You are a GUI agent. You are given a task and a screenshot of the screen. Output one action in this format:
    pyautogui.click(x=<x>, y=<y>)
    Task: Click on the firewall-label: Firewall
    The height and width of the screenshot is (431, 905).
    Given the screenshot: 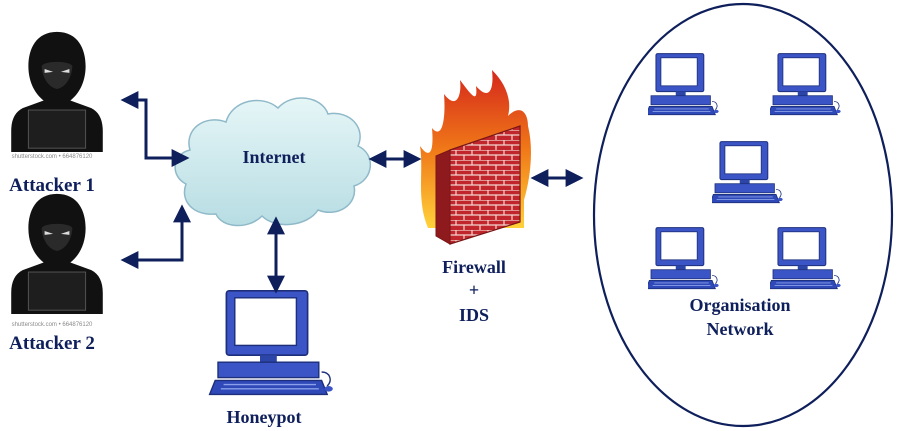 What is the action you would take?
    pyautogui.click(x=474, y=267)
    